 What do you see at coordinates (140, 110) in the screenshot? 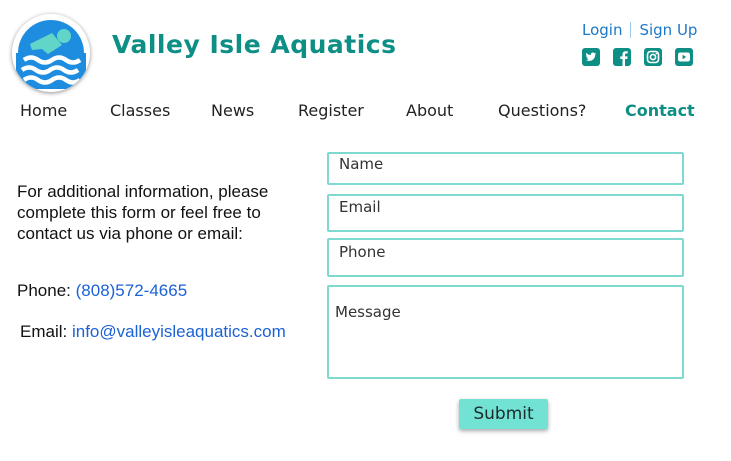
I see `nav-classes: Classes` at bounding box center [140, 110].